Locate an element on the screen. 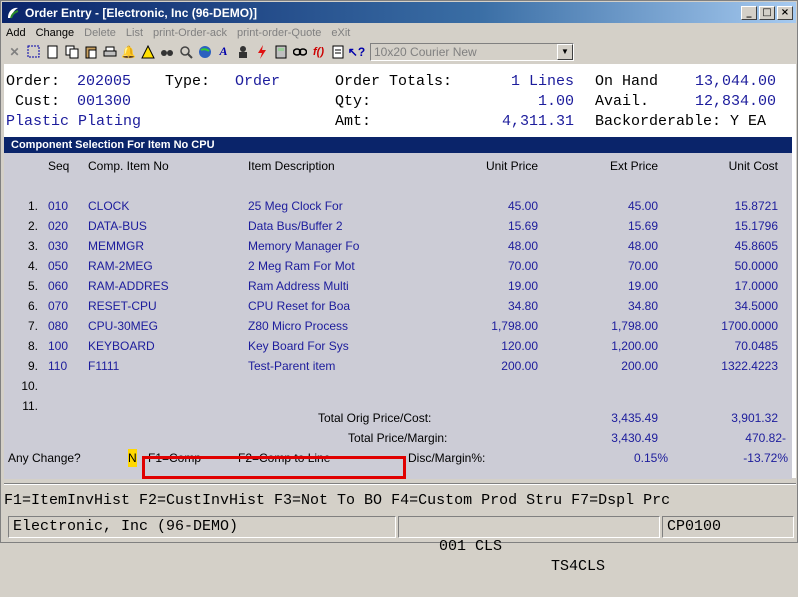  print-icon is located at coordinates (109, 51).